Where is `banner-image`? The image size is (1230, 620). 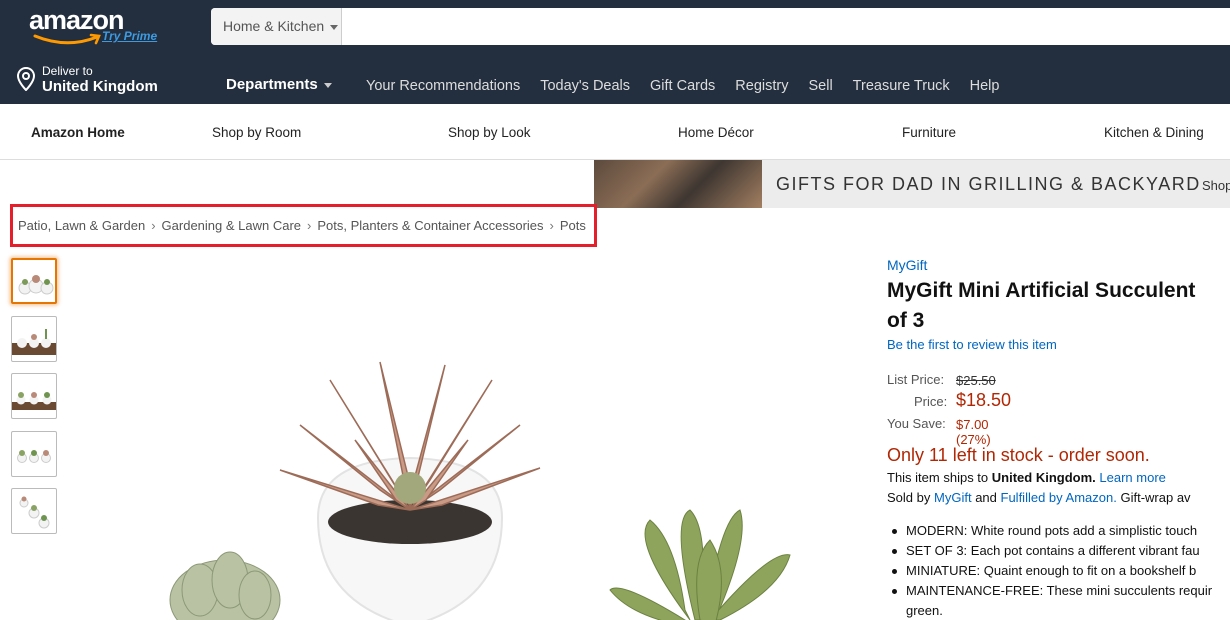 banner-image is located at coordinates (678, 184).